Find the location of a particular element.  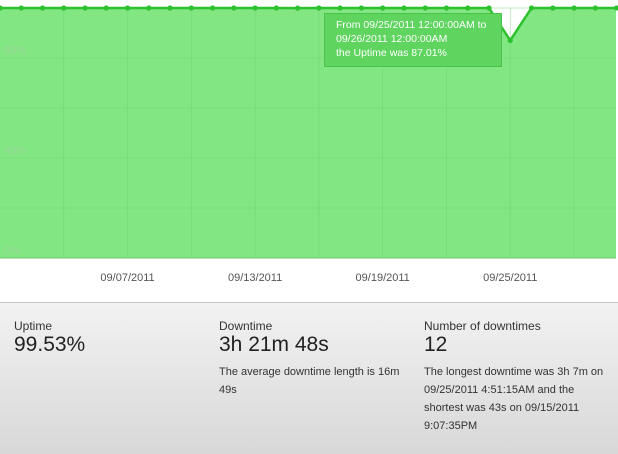

x-tick-label: 09/25/2011 is located at coordinates (510, 278).